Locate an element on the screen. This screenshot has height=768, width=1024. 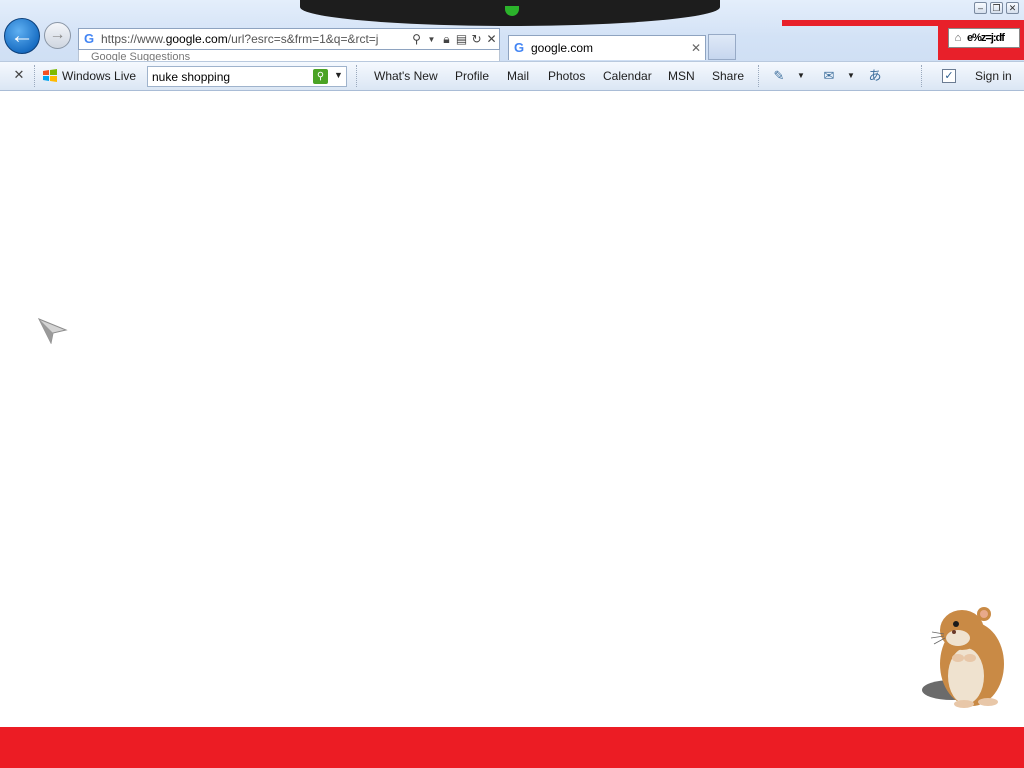
search-go-icon: ⚲ is located at coordinates (320, 76).